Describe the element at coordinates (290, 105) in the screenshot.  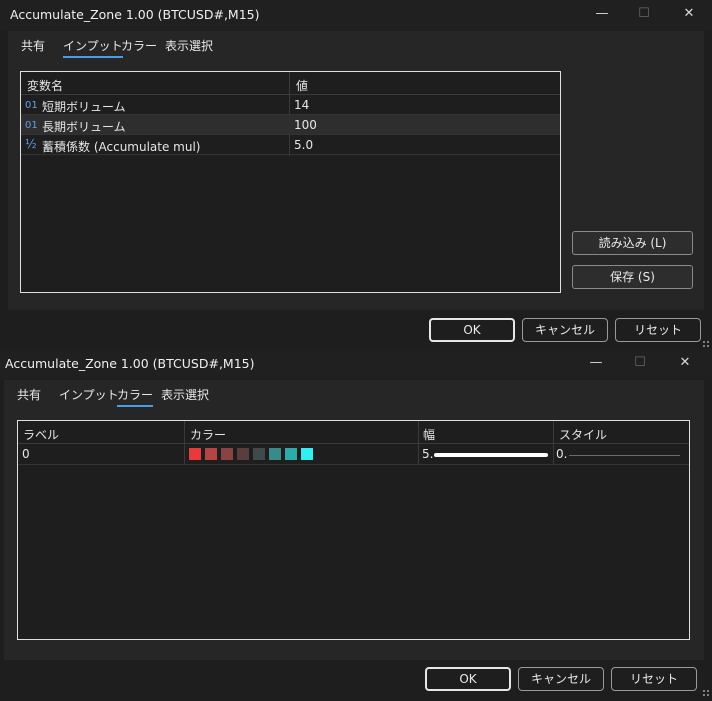
I see `table-row: 01 短期ボリューム 14` at that location.